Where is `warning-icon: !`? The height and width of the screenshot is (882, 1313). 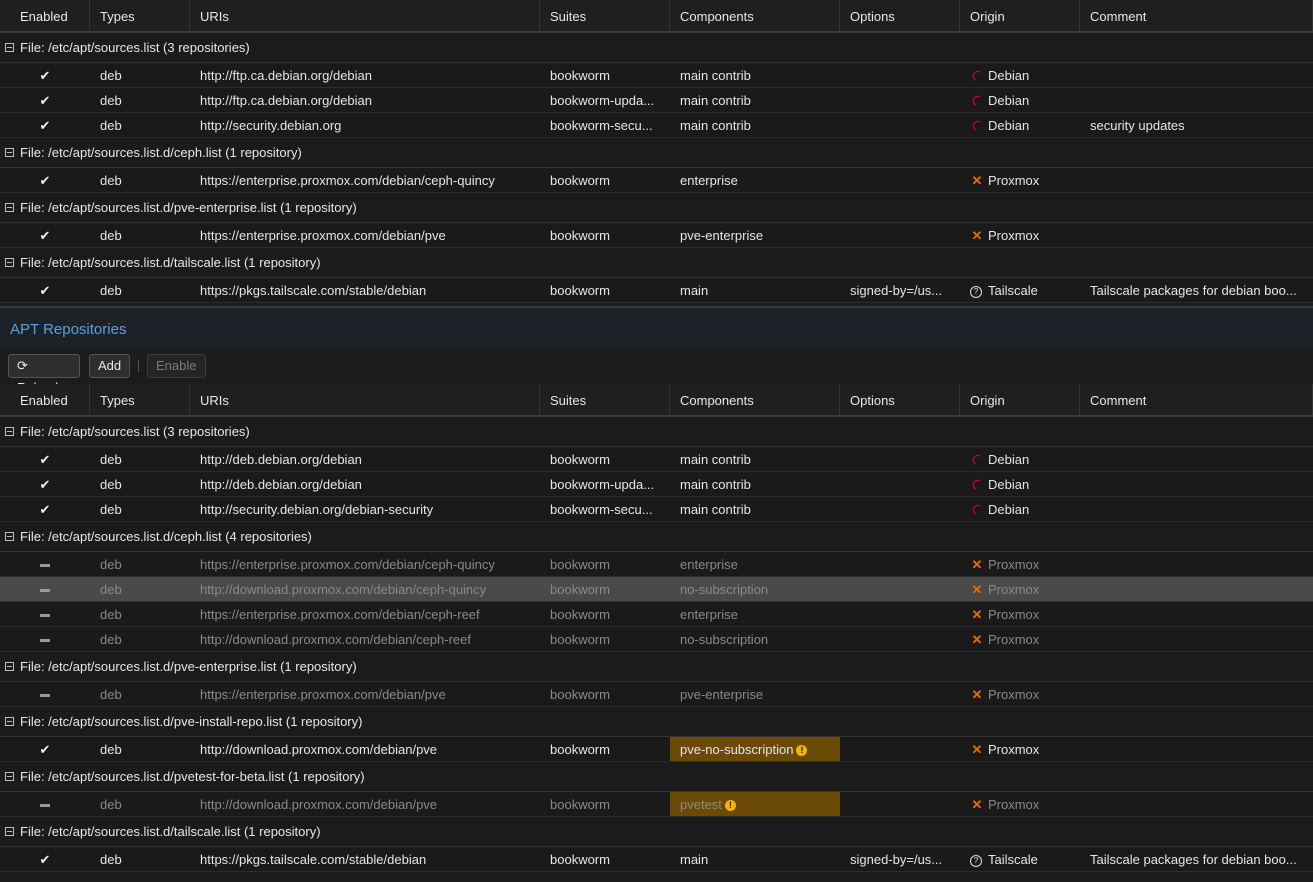 warning-icon: ! is located at coordinates (802, 751).